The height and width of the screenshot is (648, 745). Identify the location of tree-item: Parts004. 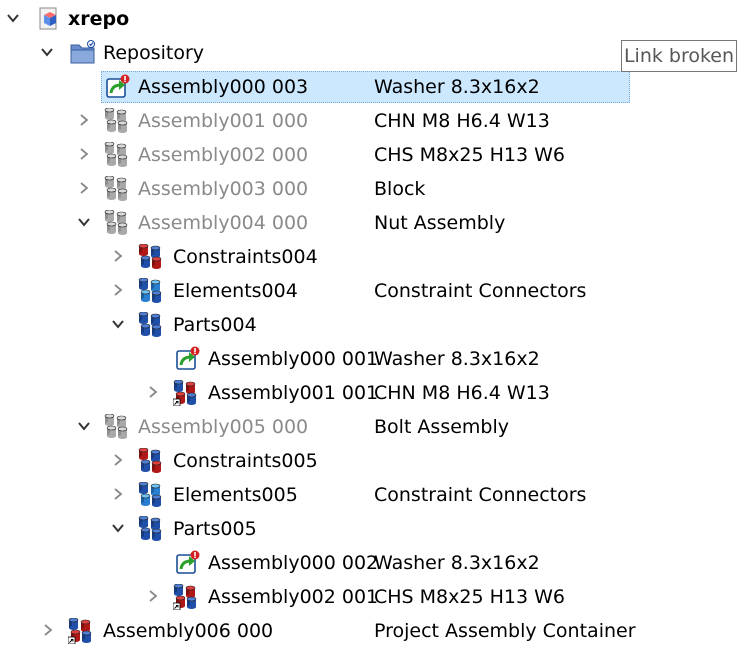
(372, 325).